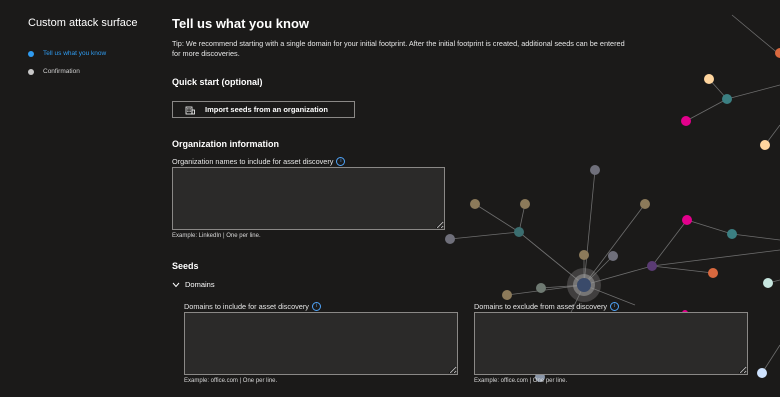 The height and width of the screenshot is (397, 780). What do you see at coordinates (246, 306) in the screenshot?
I see `include-domains-label-text: Domains to include for asset discovery` at bounding box center [246, 306].